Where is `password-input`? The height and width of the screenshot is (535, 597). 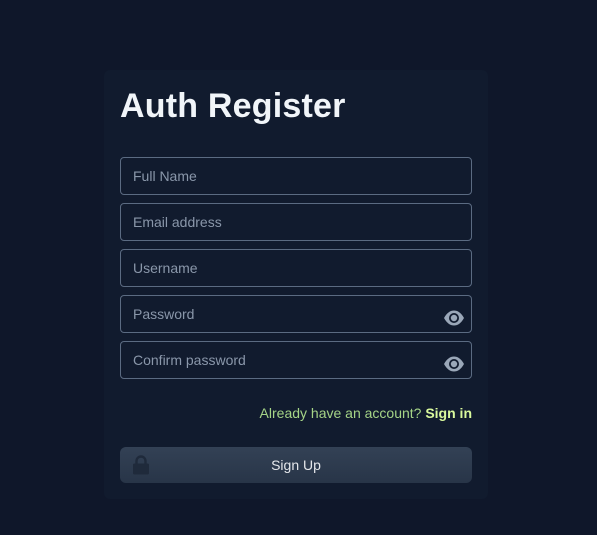
password-input is located at coordinates (296, 314).